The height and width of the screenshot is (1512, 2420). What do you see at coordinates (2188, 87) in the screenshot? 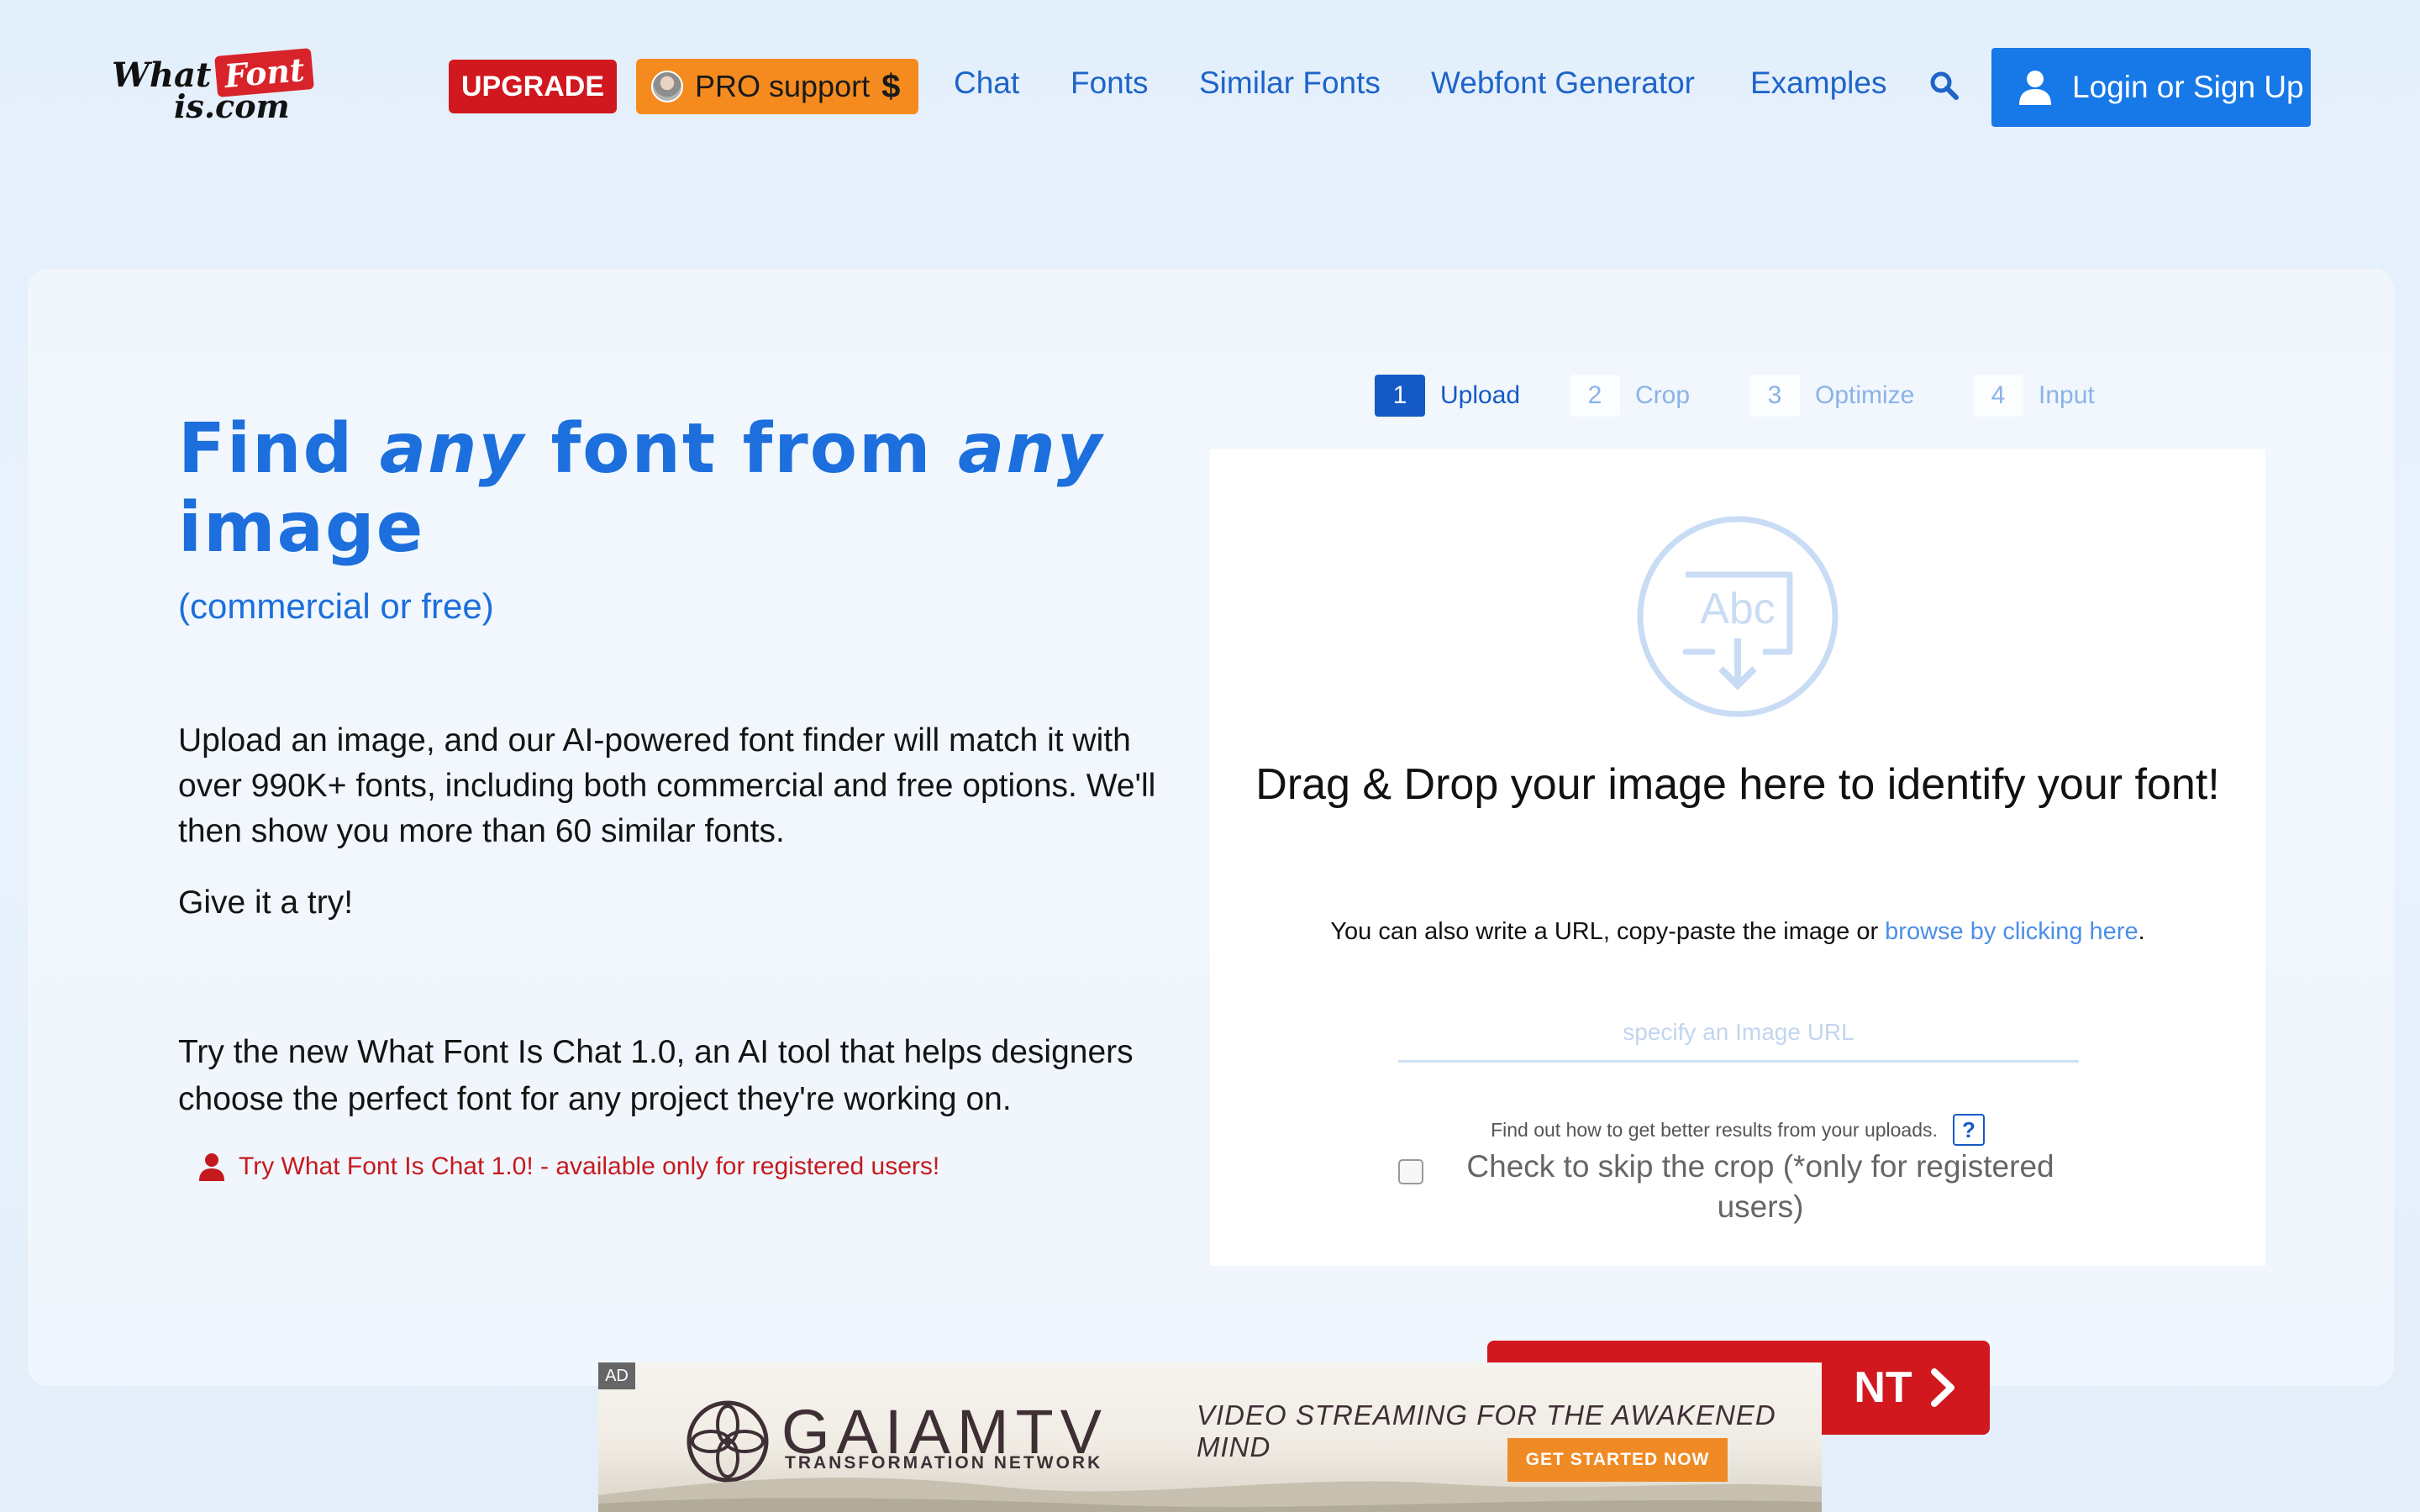
I see `login-label: Login or Sign Up` at bounding box center [2188, 87].